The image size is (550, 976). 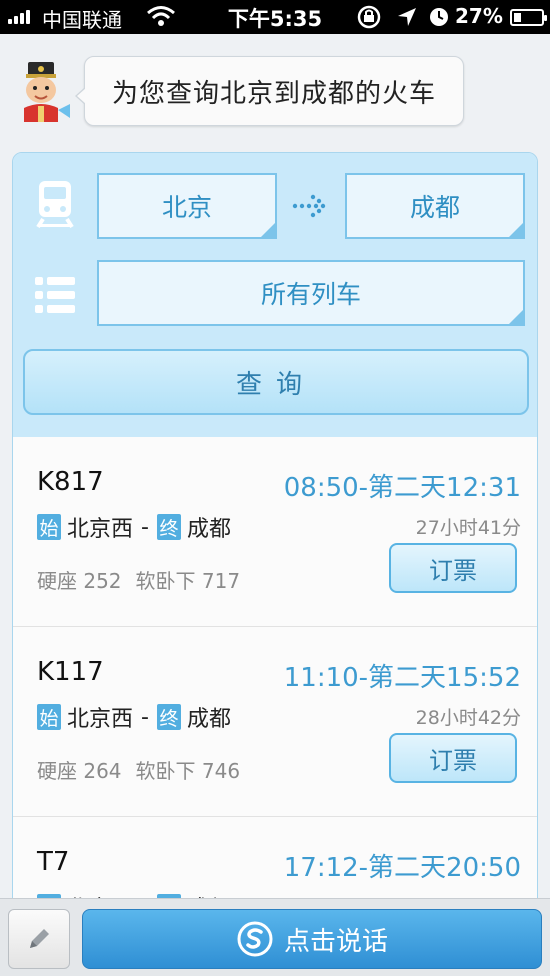 I want to click on mascot-avatar, so click(x=47, y=92).